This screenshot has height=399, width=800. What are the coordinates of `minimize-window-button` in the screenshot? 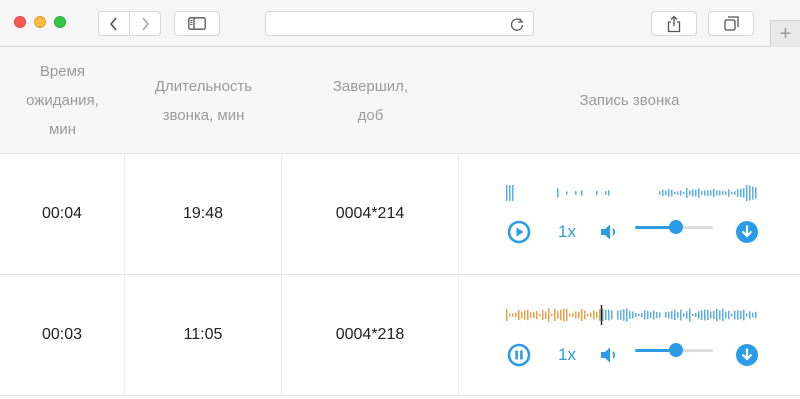 It's located at (40, 22).